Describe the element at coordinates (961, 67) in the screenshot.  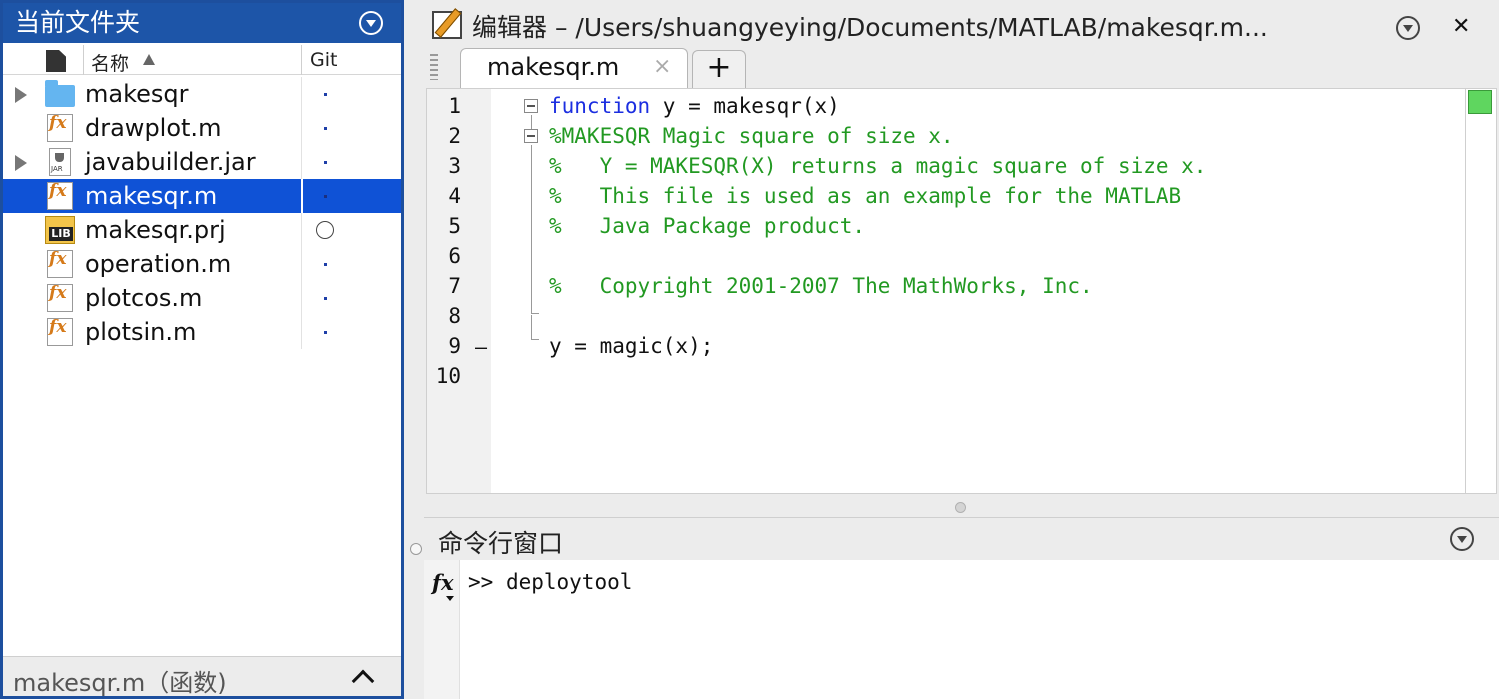
I see `editor-tab-strip: makesqr.m ⨯ +` at that location.